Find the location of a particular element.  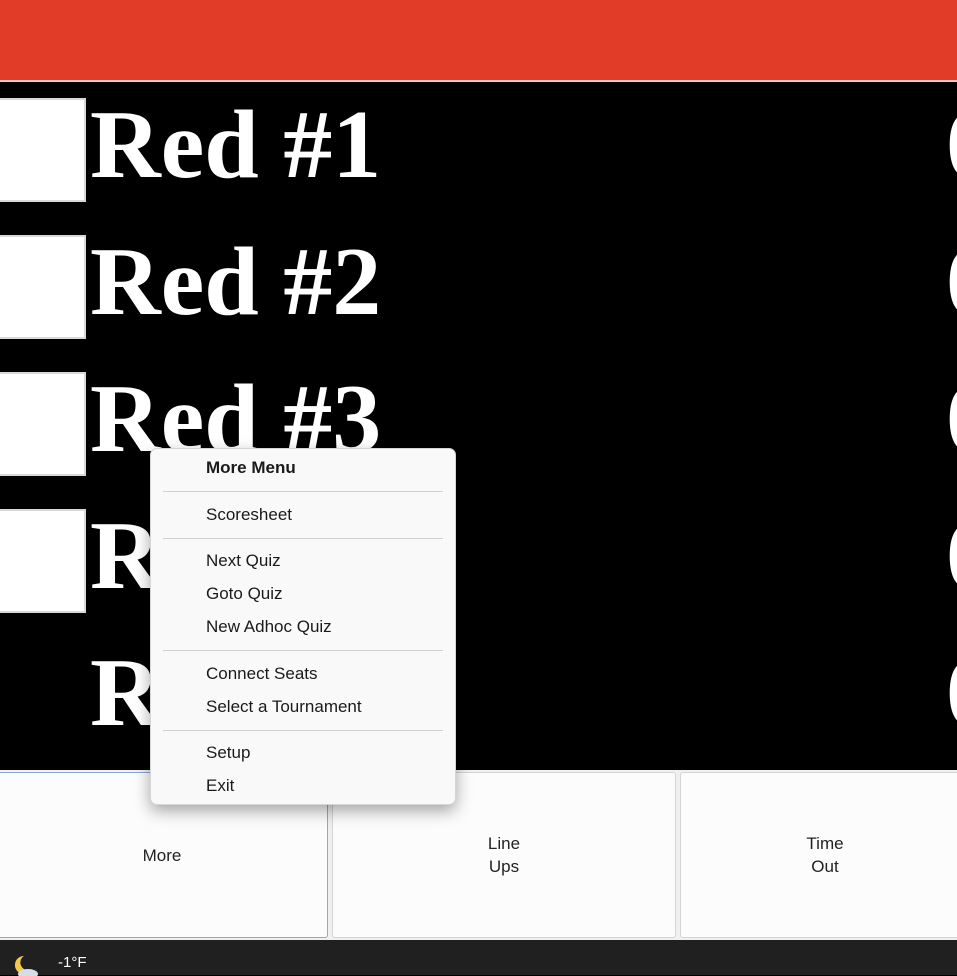

menu-title: More Menu is located at coordinates (251, 467).